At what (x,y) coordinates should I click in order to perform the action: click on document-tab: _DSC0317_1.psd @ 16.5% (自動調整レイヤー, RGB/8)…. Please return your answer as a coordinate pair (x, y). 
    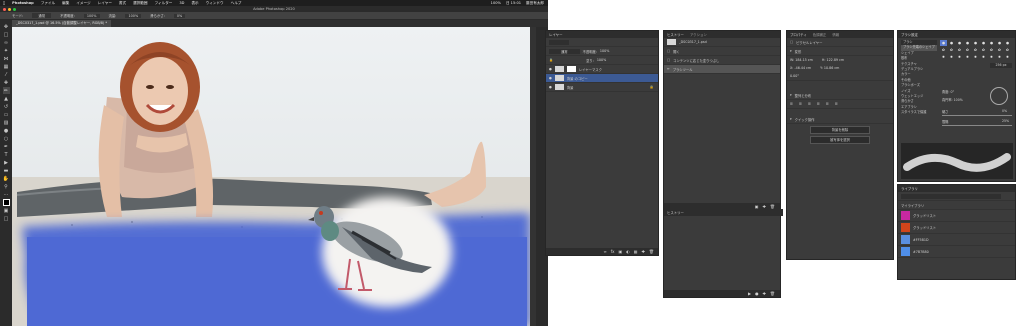
    Looking at the image, I should click on (62, 23).